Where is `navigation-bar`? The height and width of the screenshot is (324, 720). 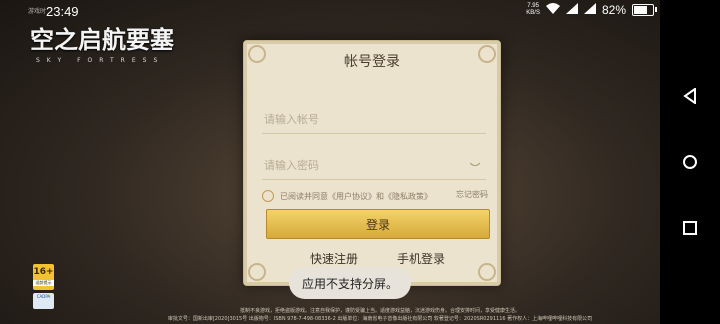
navigation-bar is located at coordinates (690, 162).